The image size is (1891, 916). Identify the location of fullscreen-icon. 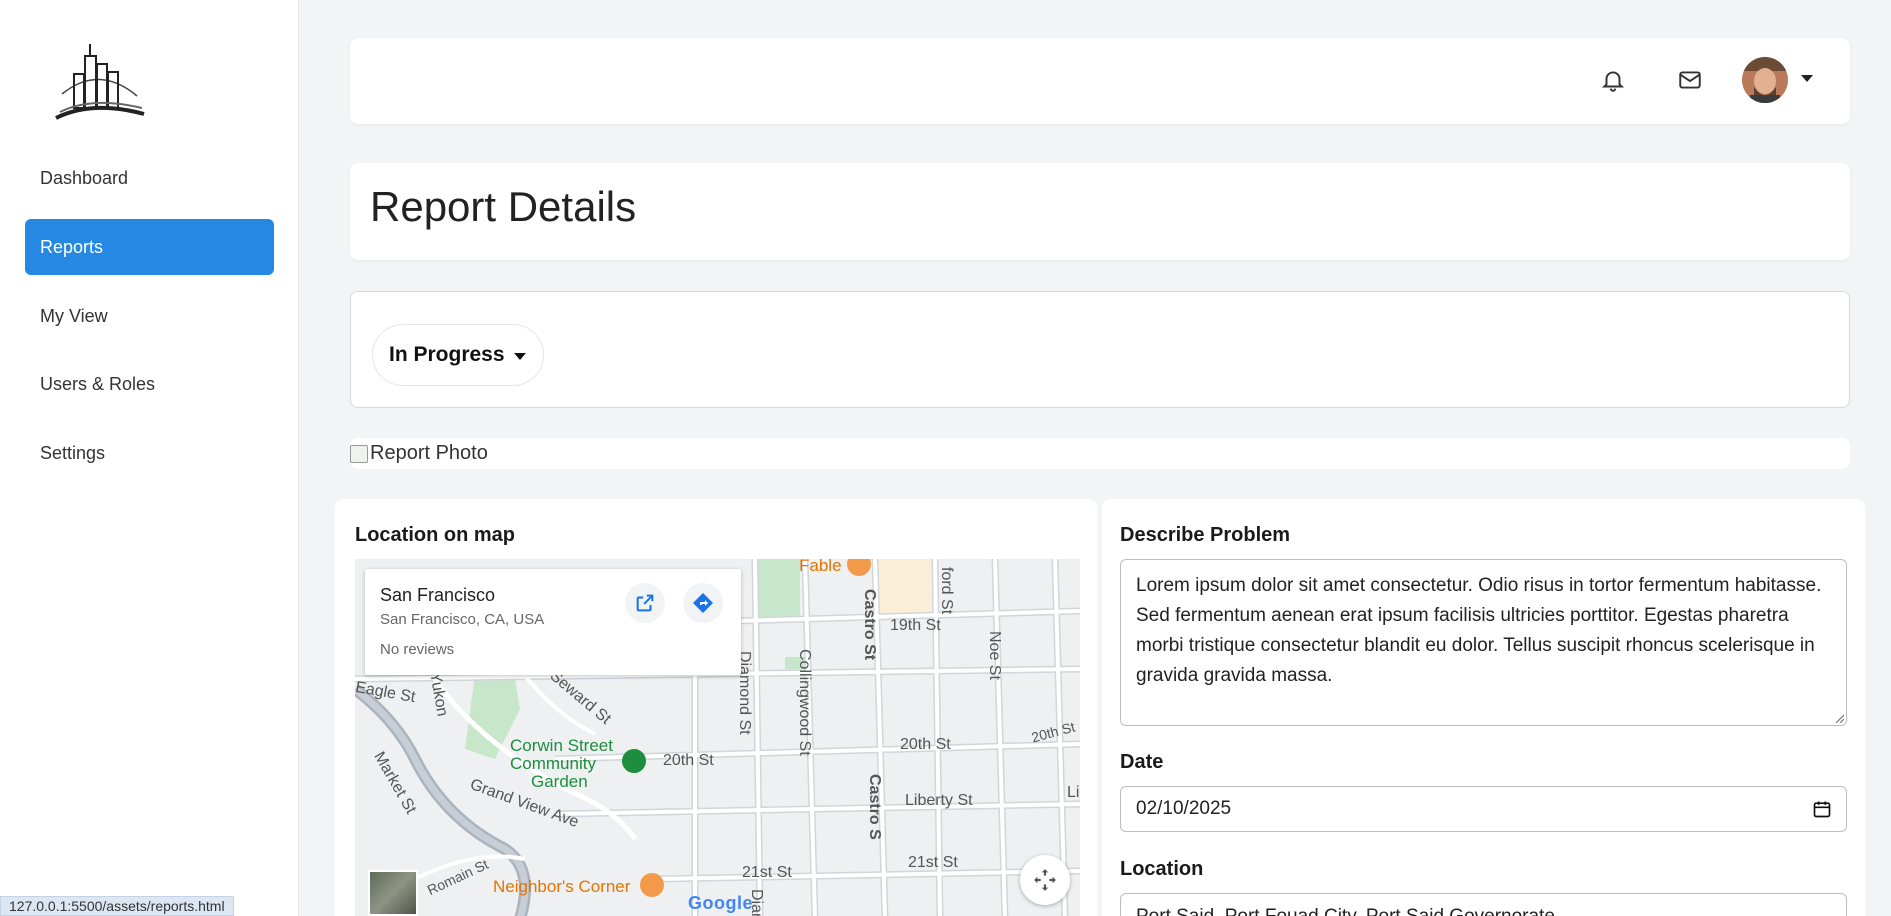
(1045, 880).